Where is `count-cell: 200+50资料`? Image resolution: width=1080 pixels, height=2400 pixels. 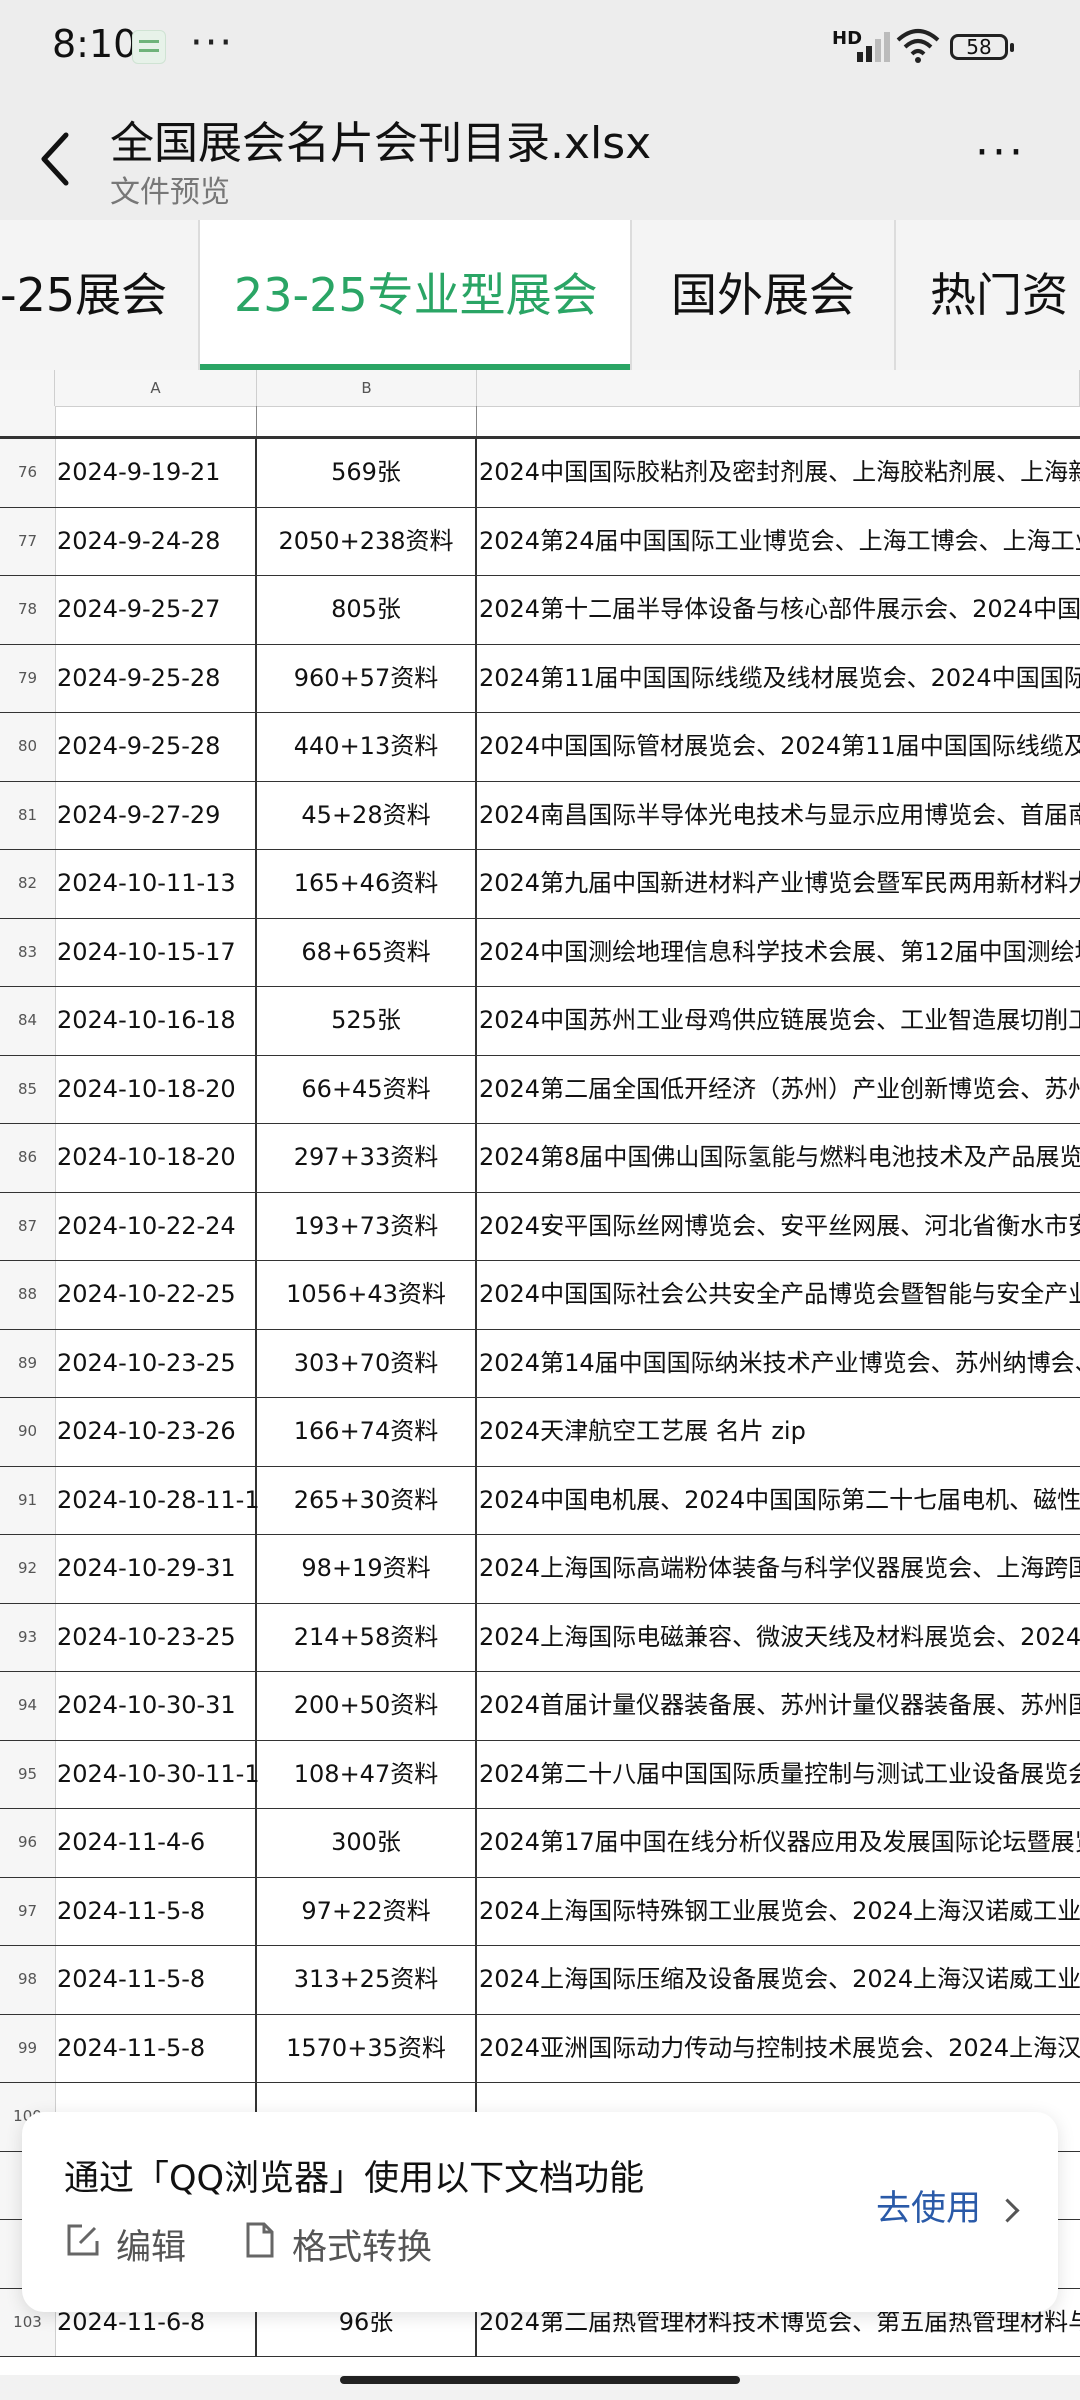
count-cell: 200+50资料 is located at coordinates (367, 1706).